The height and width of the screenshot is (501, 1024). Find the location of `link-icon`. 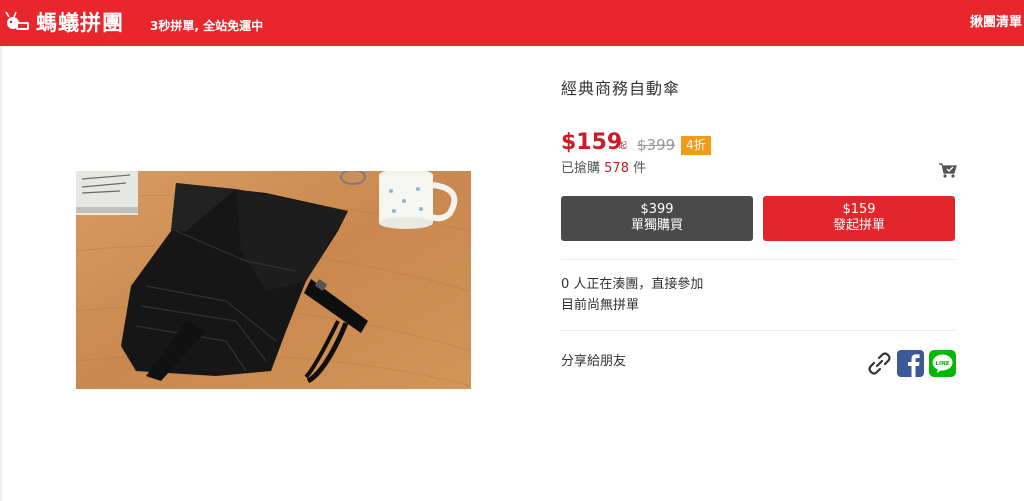

link-icon is located at coordinates (879, 363).